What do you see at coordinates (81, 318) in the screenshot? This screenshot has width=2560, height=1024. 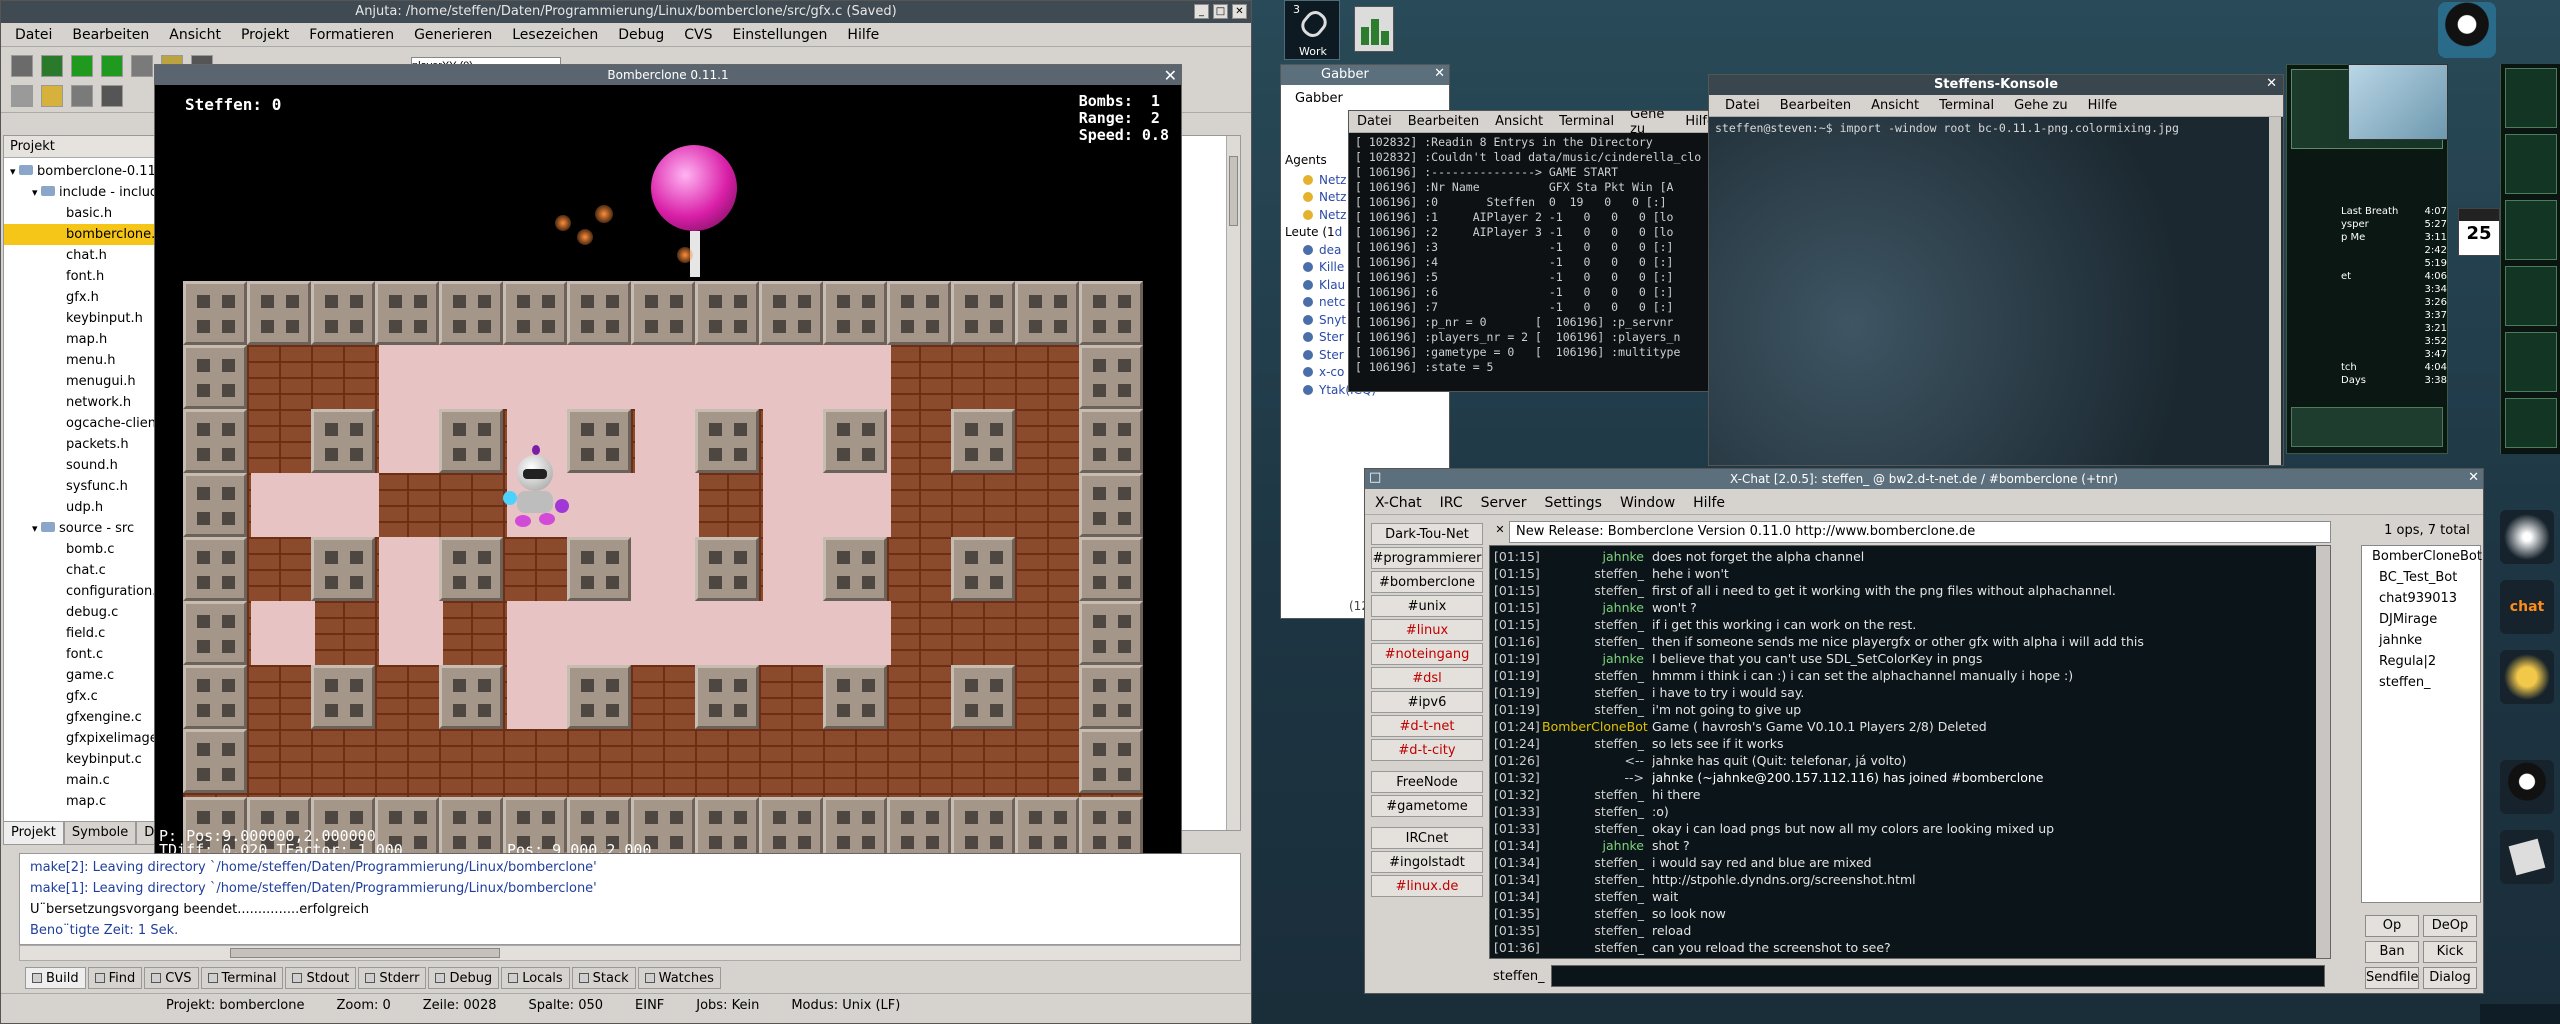 I see `tree-file: keybinput.h` at bounding box center [81, 318].